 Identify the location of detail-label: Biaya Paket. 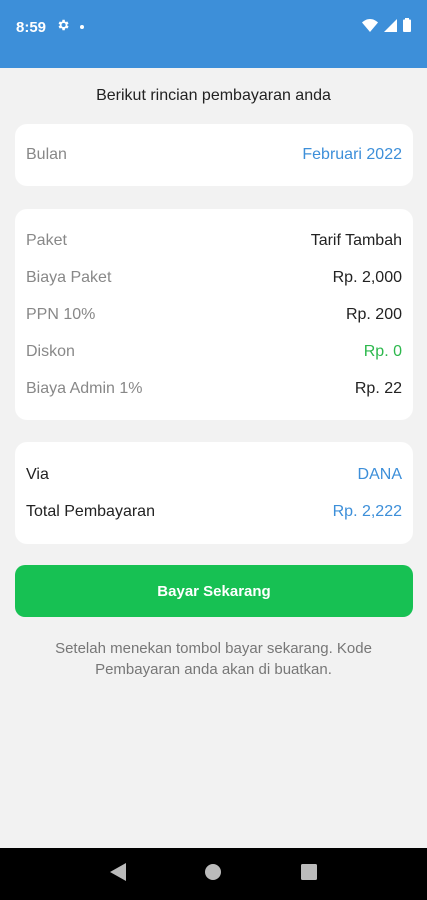
(69, 277).